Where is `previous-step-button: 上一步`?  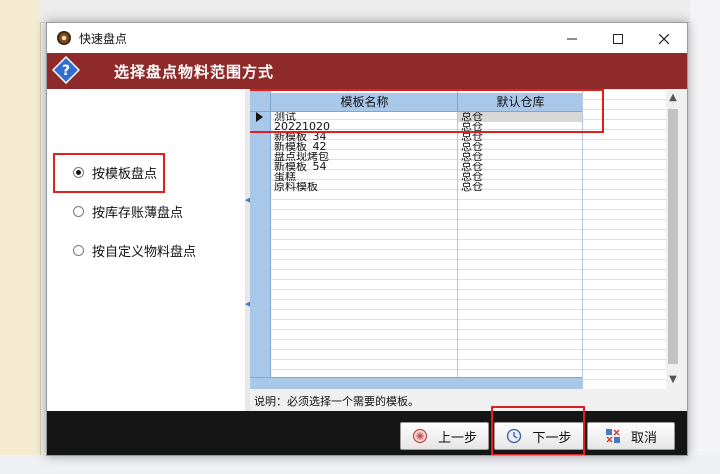
previous-step-button: 上一步 is located at coordinates (444, 436).